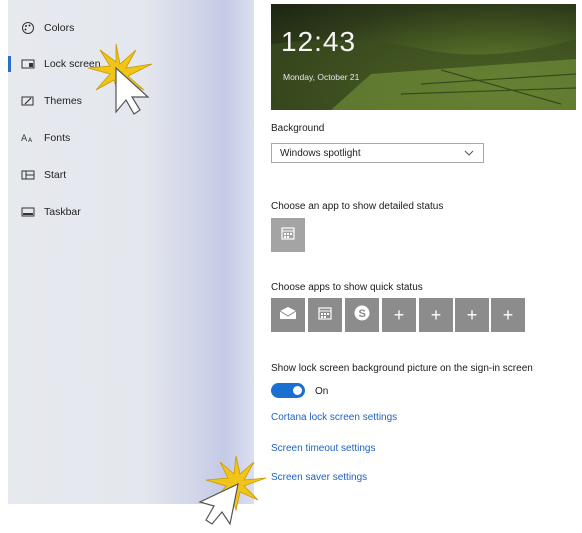 This screenshot has height=533, width=582. Describe the element at coordinates (131, 138) in the screenshot. I see `sidebar-item-fonts: AA Fonts` at that location.